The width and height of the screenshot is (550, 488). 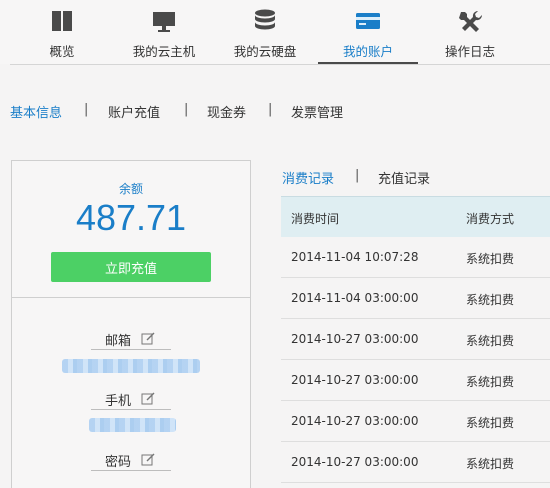 What do you see at coordinates (265, 19) in the screenshot?
I see `database-icon` at bounding box center [265, 19].